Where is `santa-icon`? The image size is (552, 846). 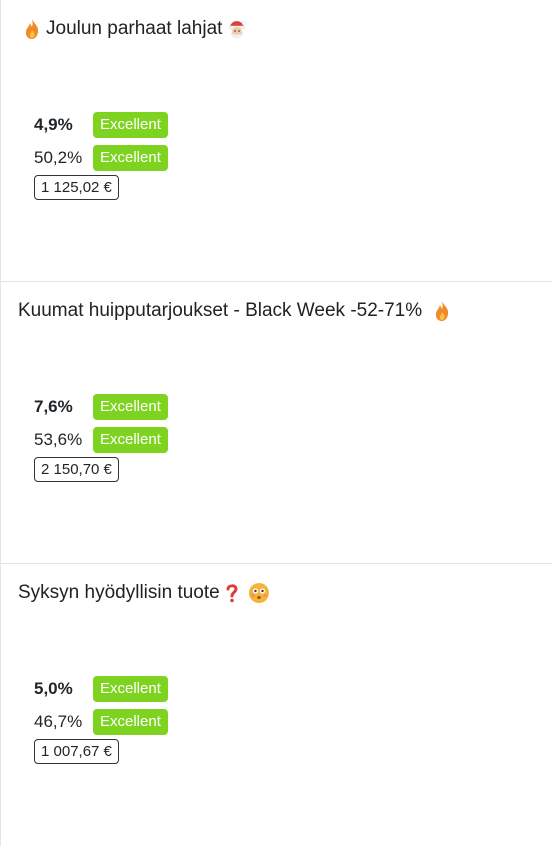 santa-icon is located at coordinates (236, 29).